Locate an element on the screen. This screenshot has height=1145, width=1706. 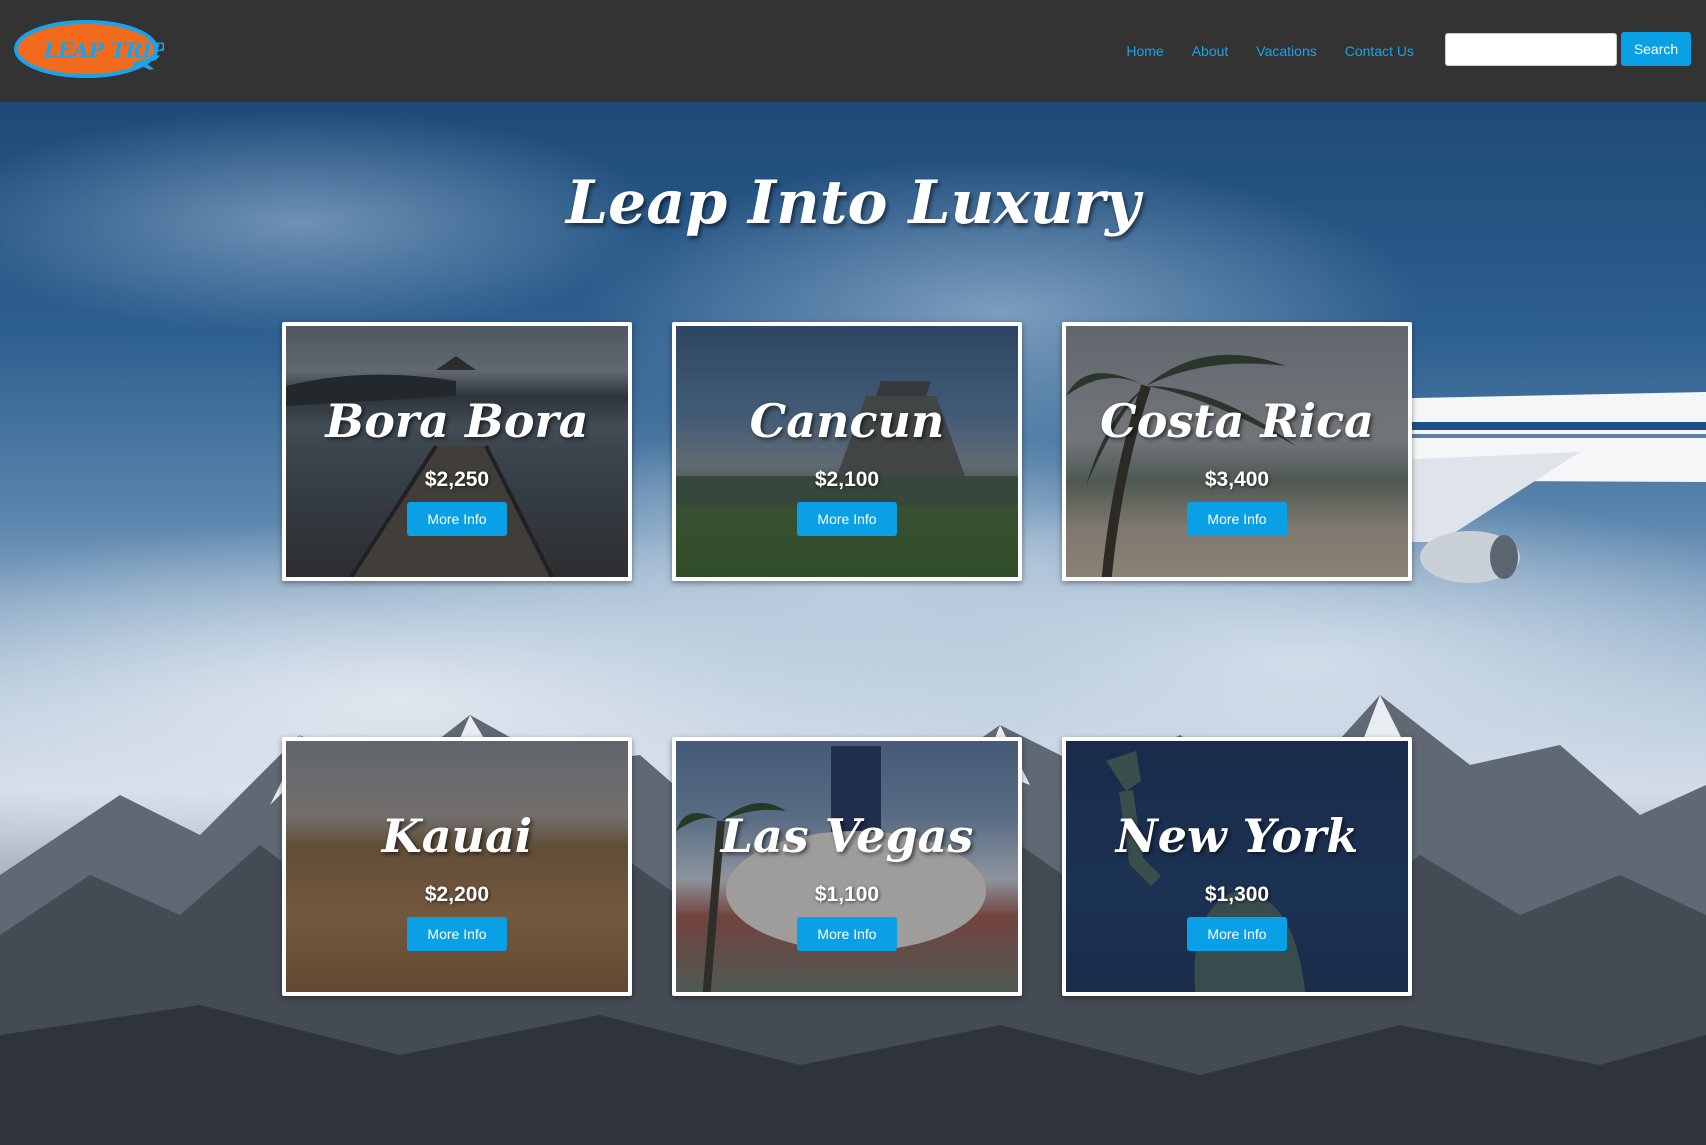
nav-about-link: About is located at coordinates (1210, 51).